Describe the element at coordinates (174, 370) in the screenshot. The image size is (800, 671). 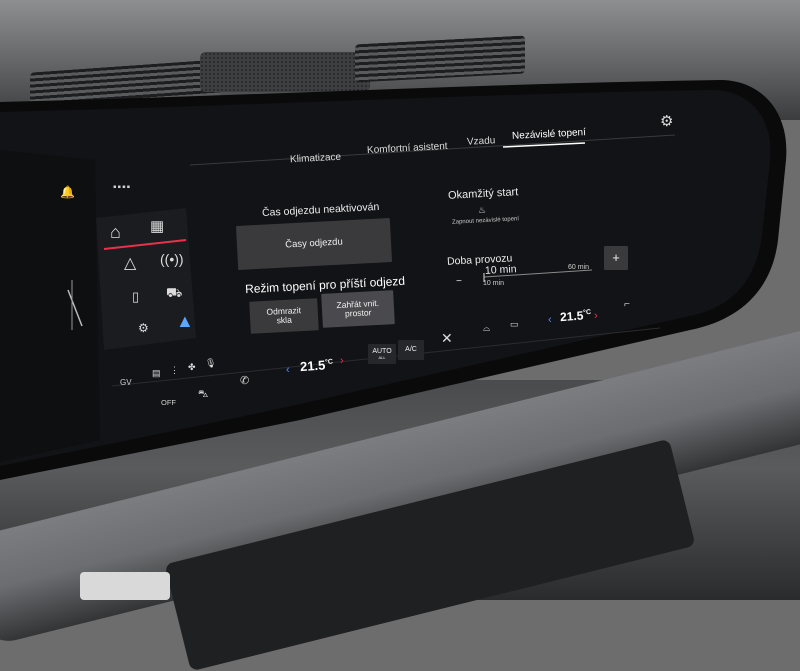
I see `steering-heat-icon: ⋮` at that location.